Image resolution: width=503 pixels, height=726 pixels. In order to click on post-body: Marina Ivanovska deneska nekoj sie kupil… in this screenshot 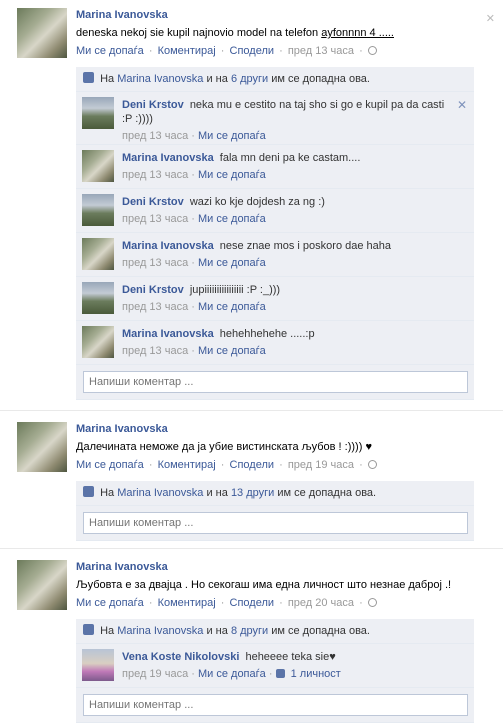, I will do `click(289, 33)`.